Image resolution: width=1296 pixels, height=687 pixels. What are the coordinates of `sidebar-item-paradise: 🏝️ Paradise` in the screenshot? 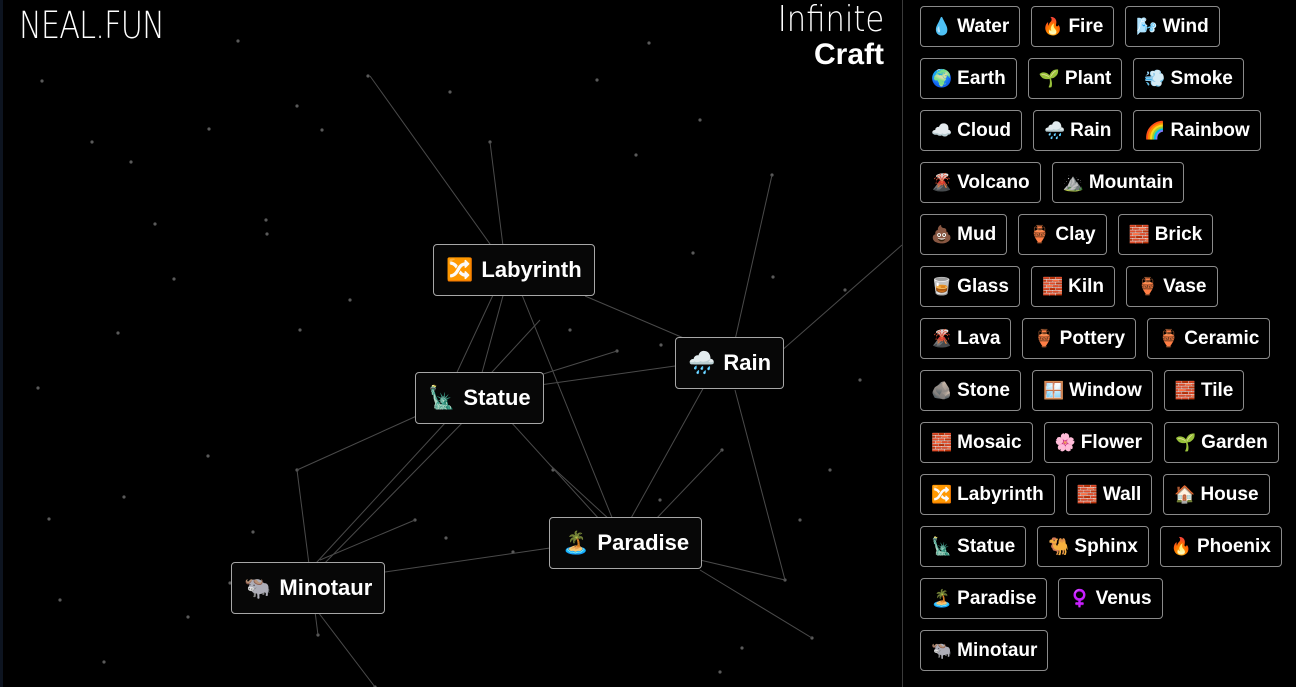 It's located at (984, 598).